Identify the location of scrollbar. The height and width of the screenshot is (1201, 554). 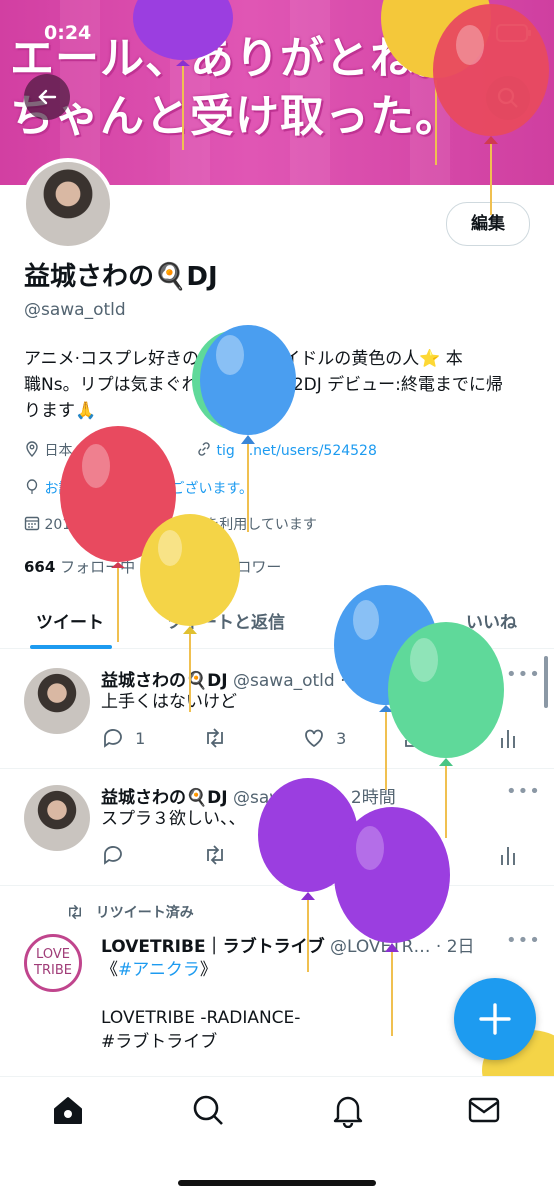
(546, 682).